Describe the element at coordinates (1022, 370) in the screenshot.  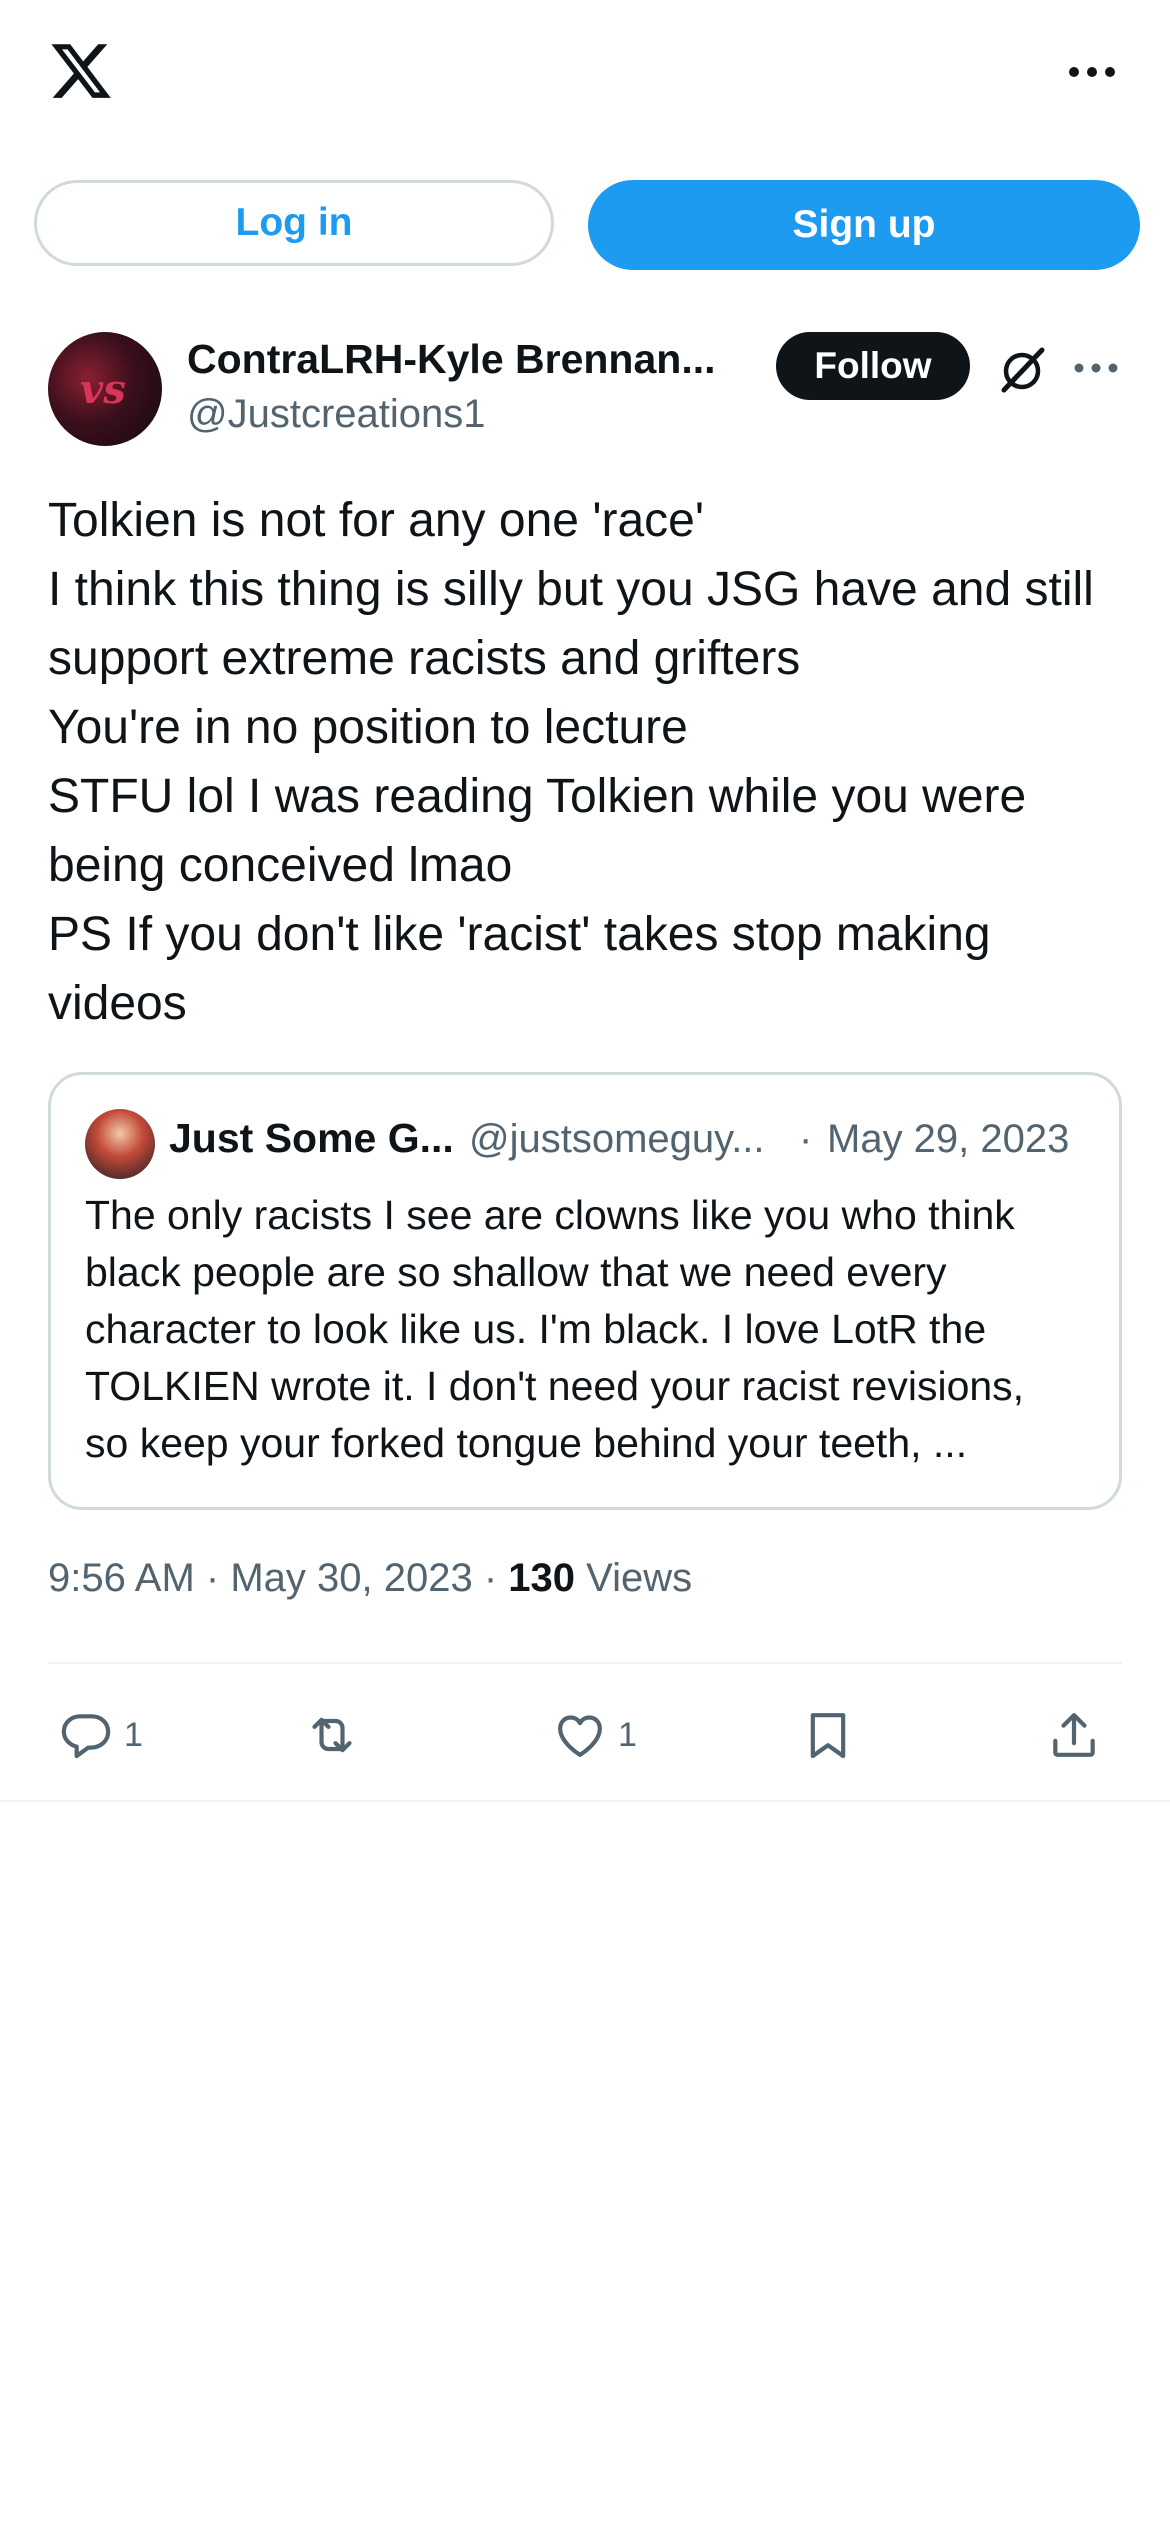
I see `grok-icon` at that location.